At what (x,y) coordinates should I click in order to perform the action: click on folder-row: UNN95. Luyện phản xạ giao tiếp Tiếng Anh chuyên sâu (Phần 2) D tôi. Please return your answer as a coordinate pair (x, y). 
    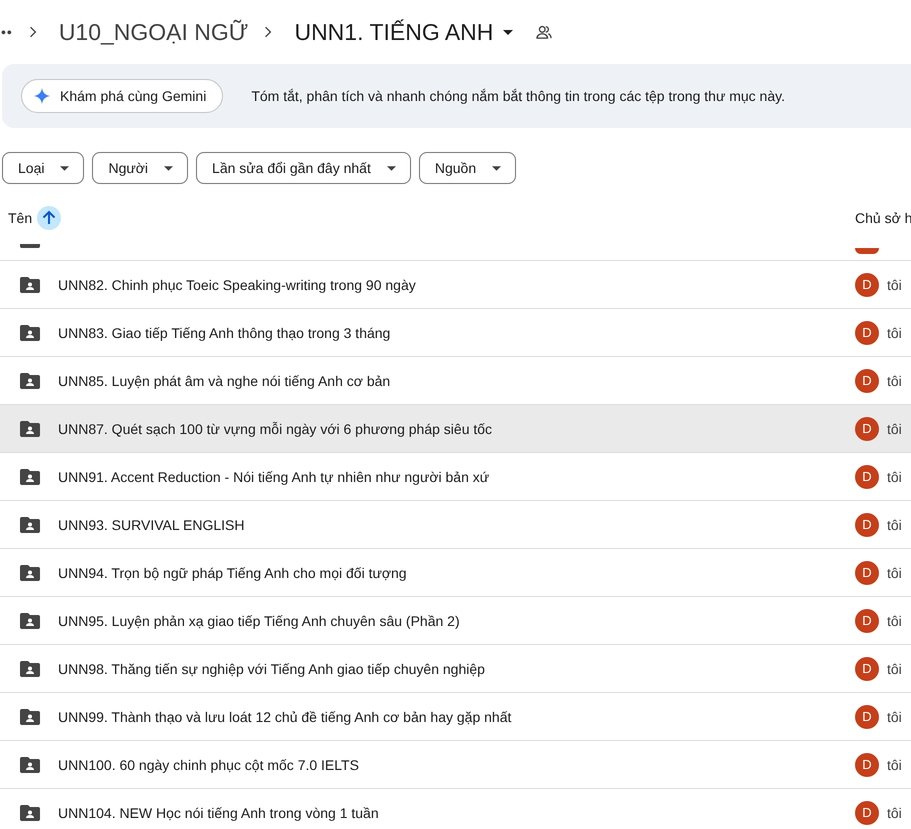
    Looking at the image, I should click on (455, 621).